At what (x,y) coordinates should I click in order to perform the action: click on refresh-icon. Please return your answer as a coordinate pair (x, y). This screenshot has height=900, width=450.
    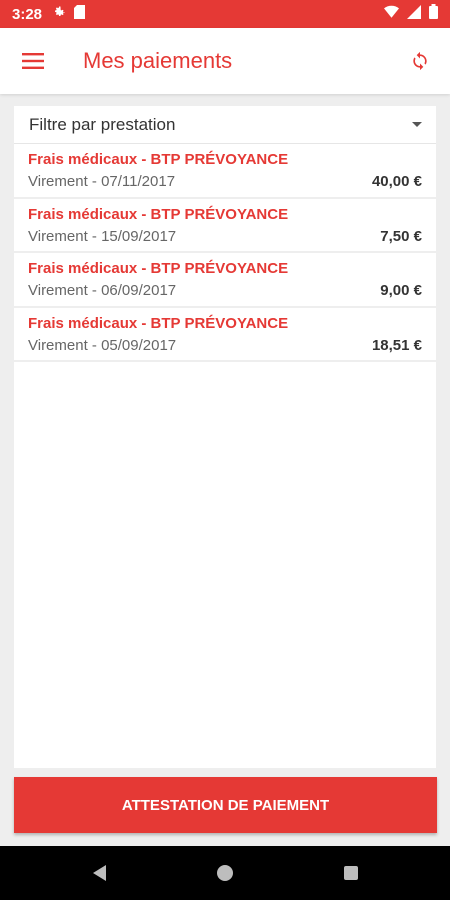
    Looking at the image, I should click on (420, 61).